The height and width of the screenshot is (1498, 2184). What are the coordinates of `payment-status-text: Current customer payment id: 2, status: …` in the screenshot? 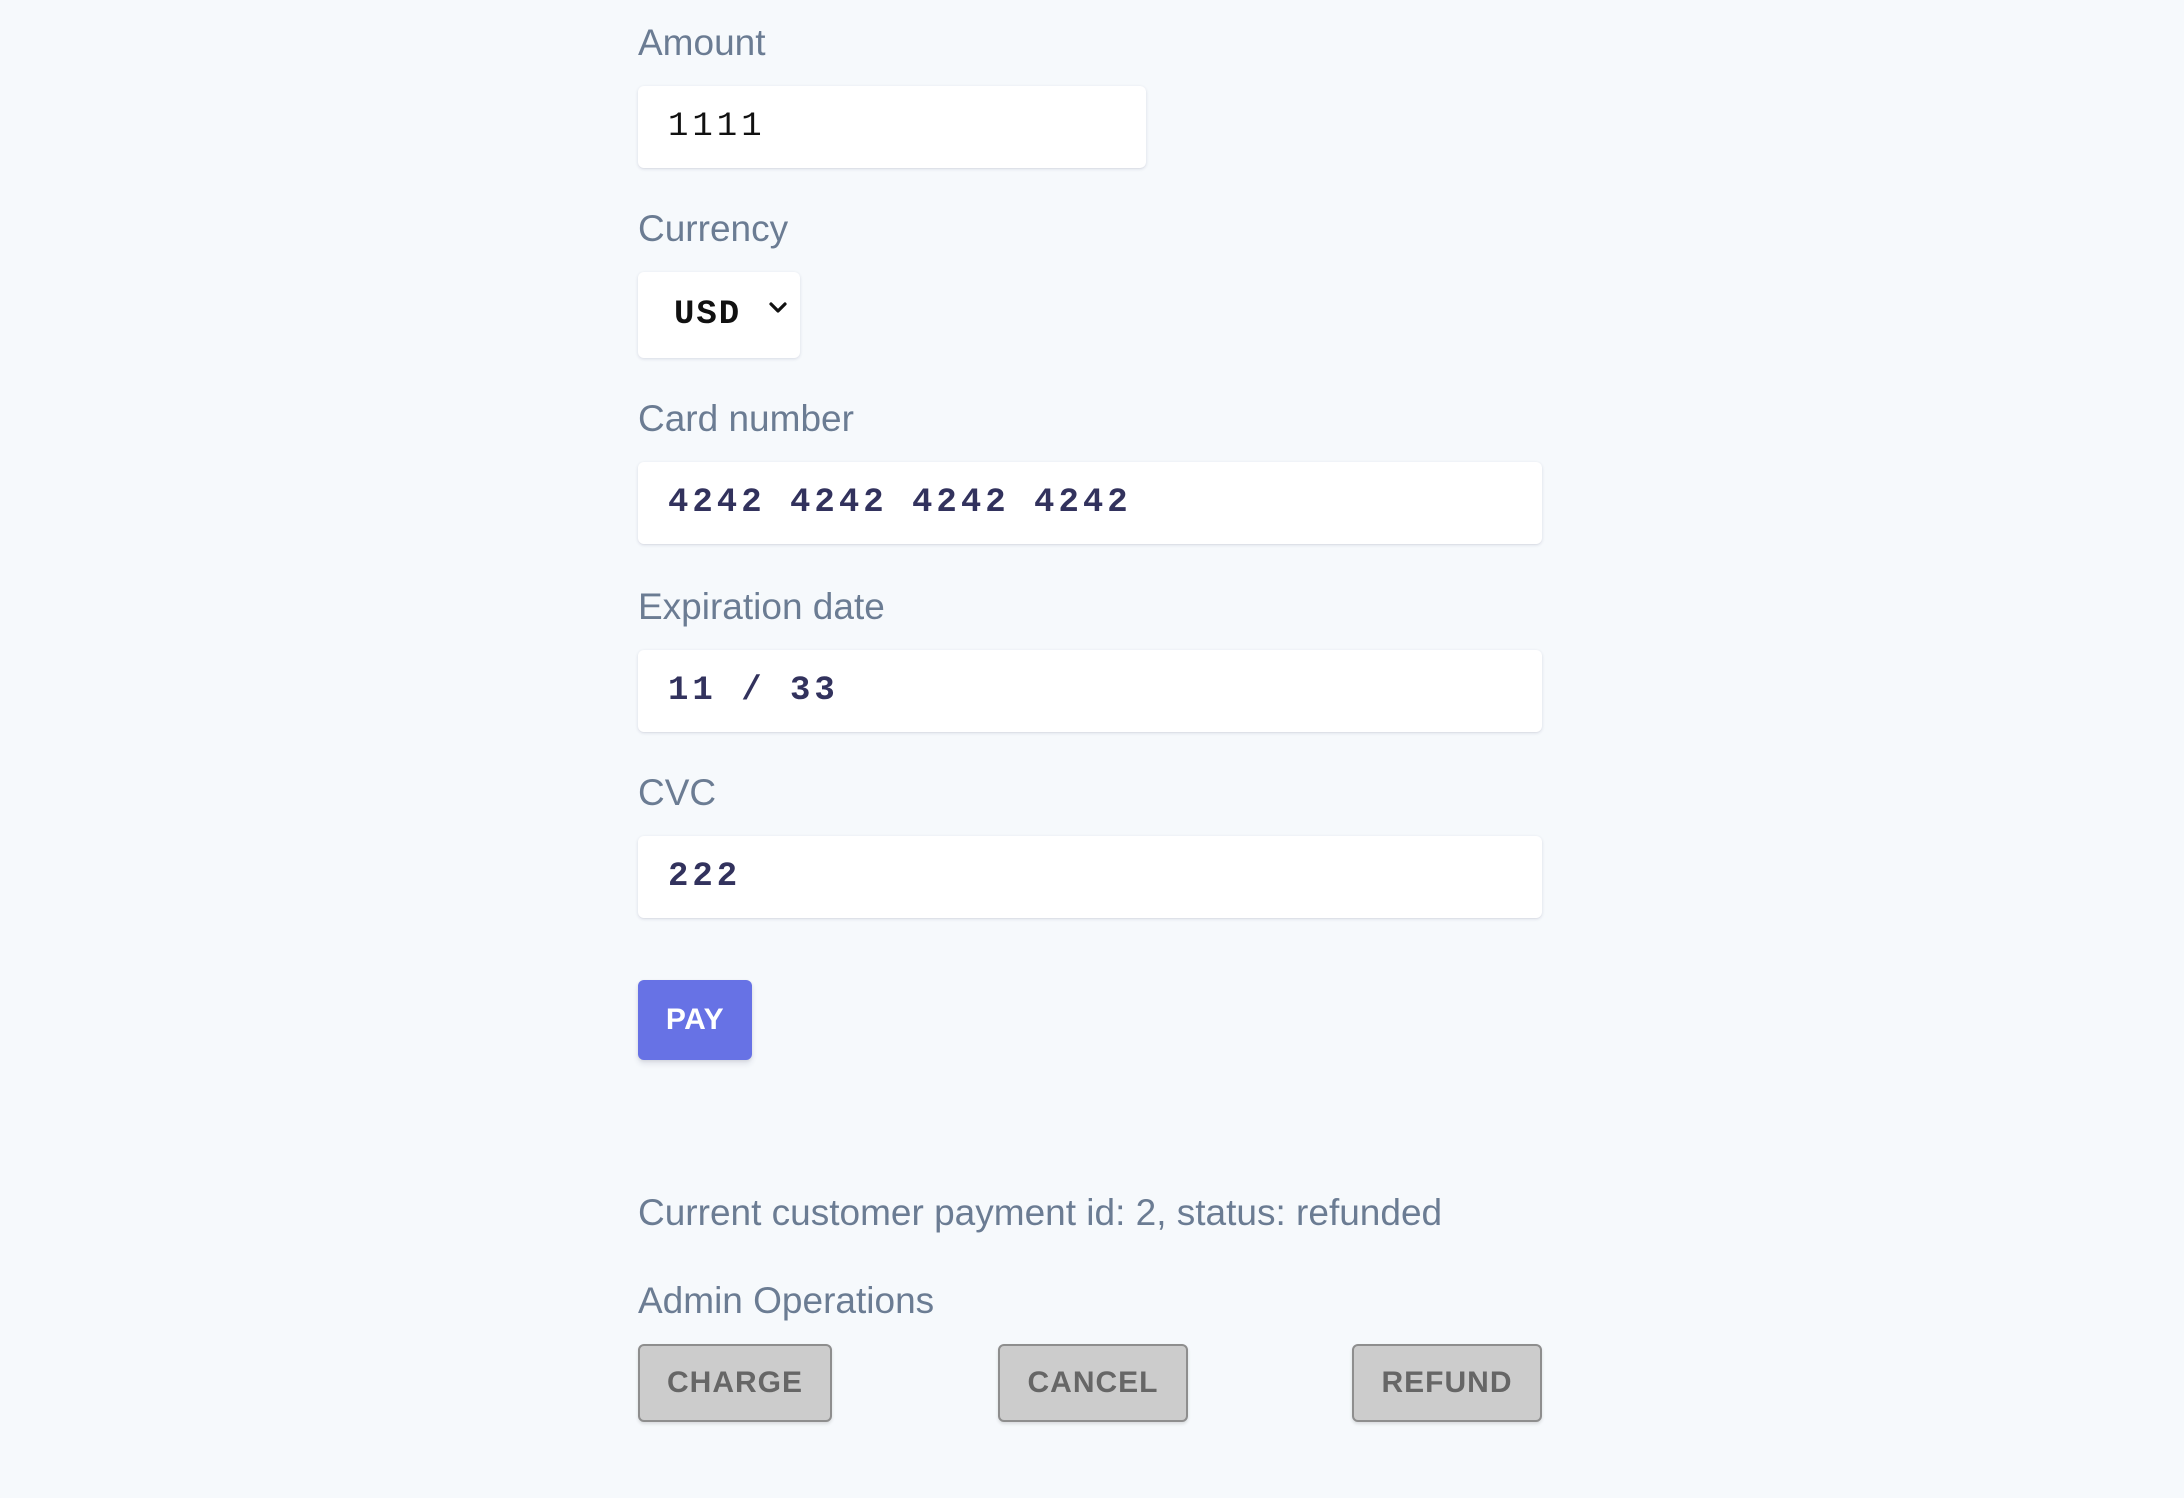 It's located at (1040, 1212).